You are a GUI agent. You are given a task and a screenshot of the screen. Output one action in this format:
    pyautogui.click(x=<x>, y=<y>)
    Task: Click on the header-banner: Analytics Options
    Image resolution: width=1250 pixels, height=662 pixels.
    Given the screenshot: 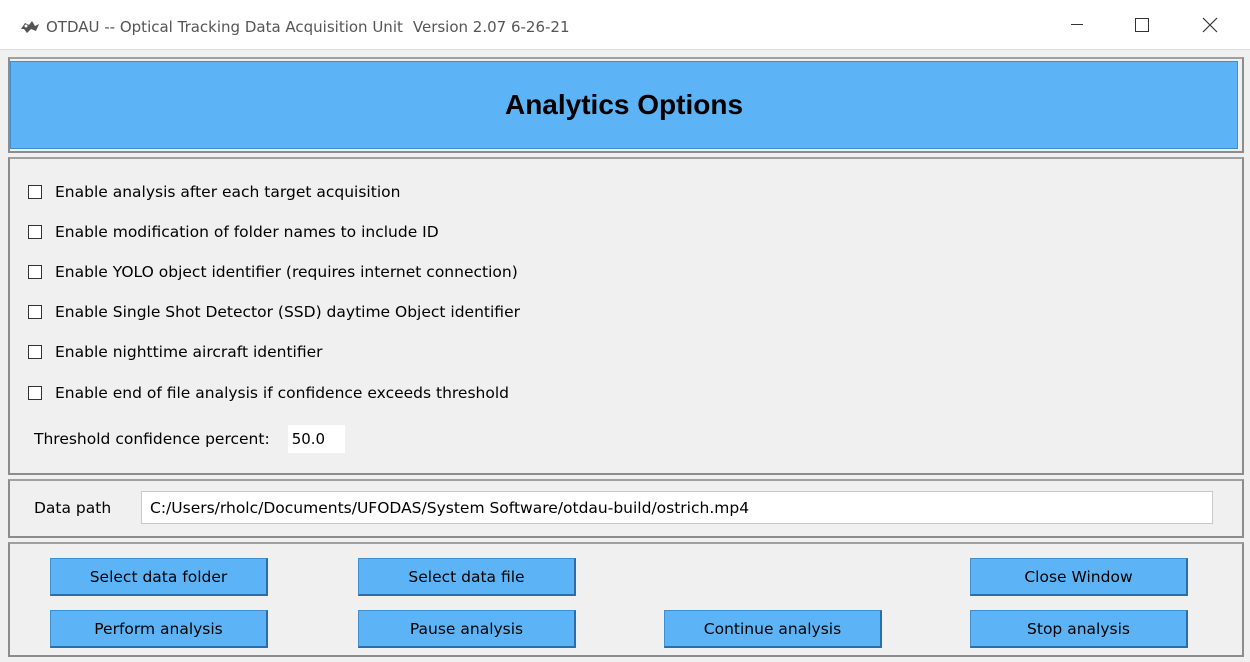 What is the action you would take?
    pyautogui.click(x=624, y=105)
    